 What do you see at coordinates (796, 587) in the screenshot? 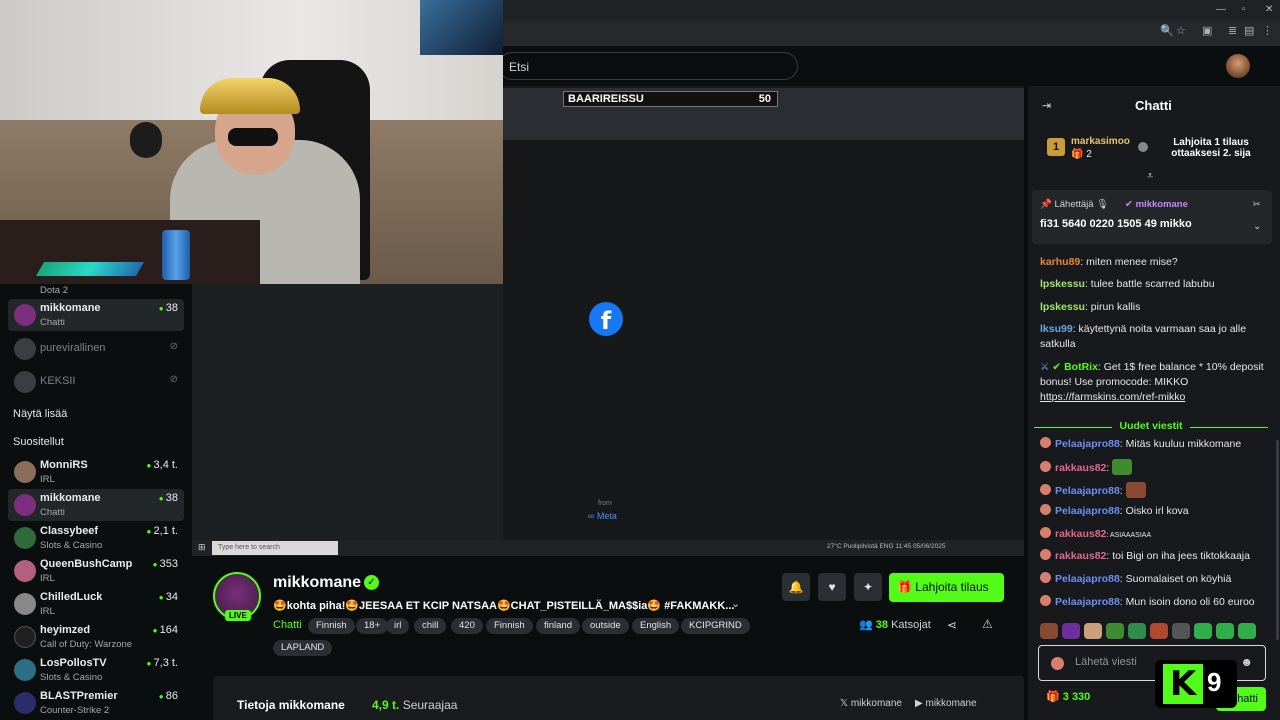
I see `notification-bell-button: 🔔` at bounding box center [796, 587].